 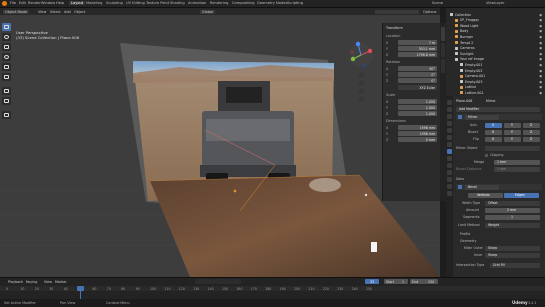 What do you see at coordinates (412, 101) in the screenshot?
I see `scale-x: X 1.000` at bounding box center [412, 101].